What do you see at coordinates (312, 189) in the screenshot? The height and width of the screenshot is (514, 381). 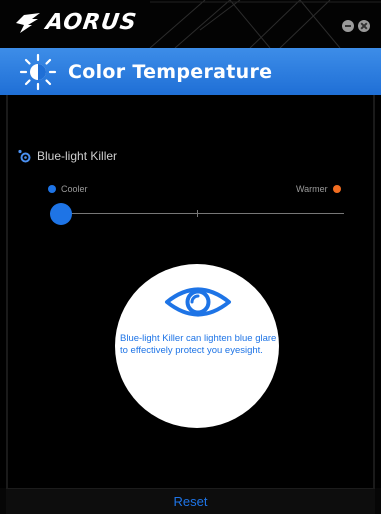 I see `warmer-text: Warmer` at bounding box center [312, 189].